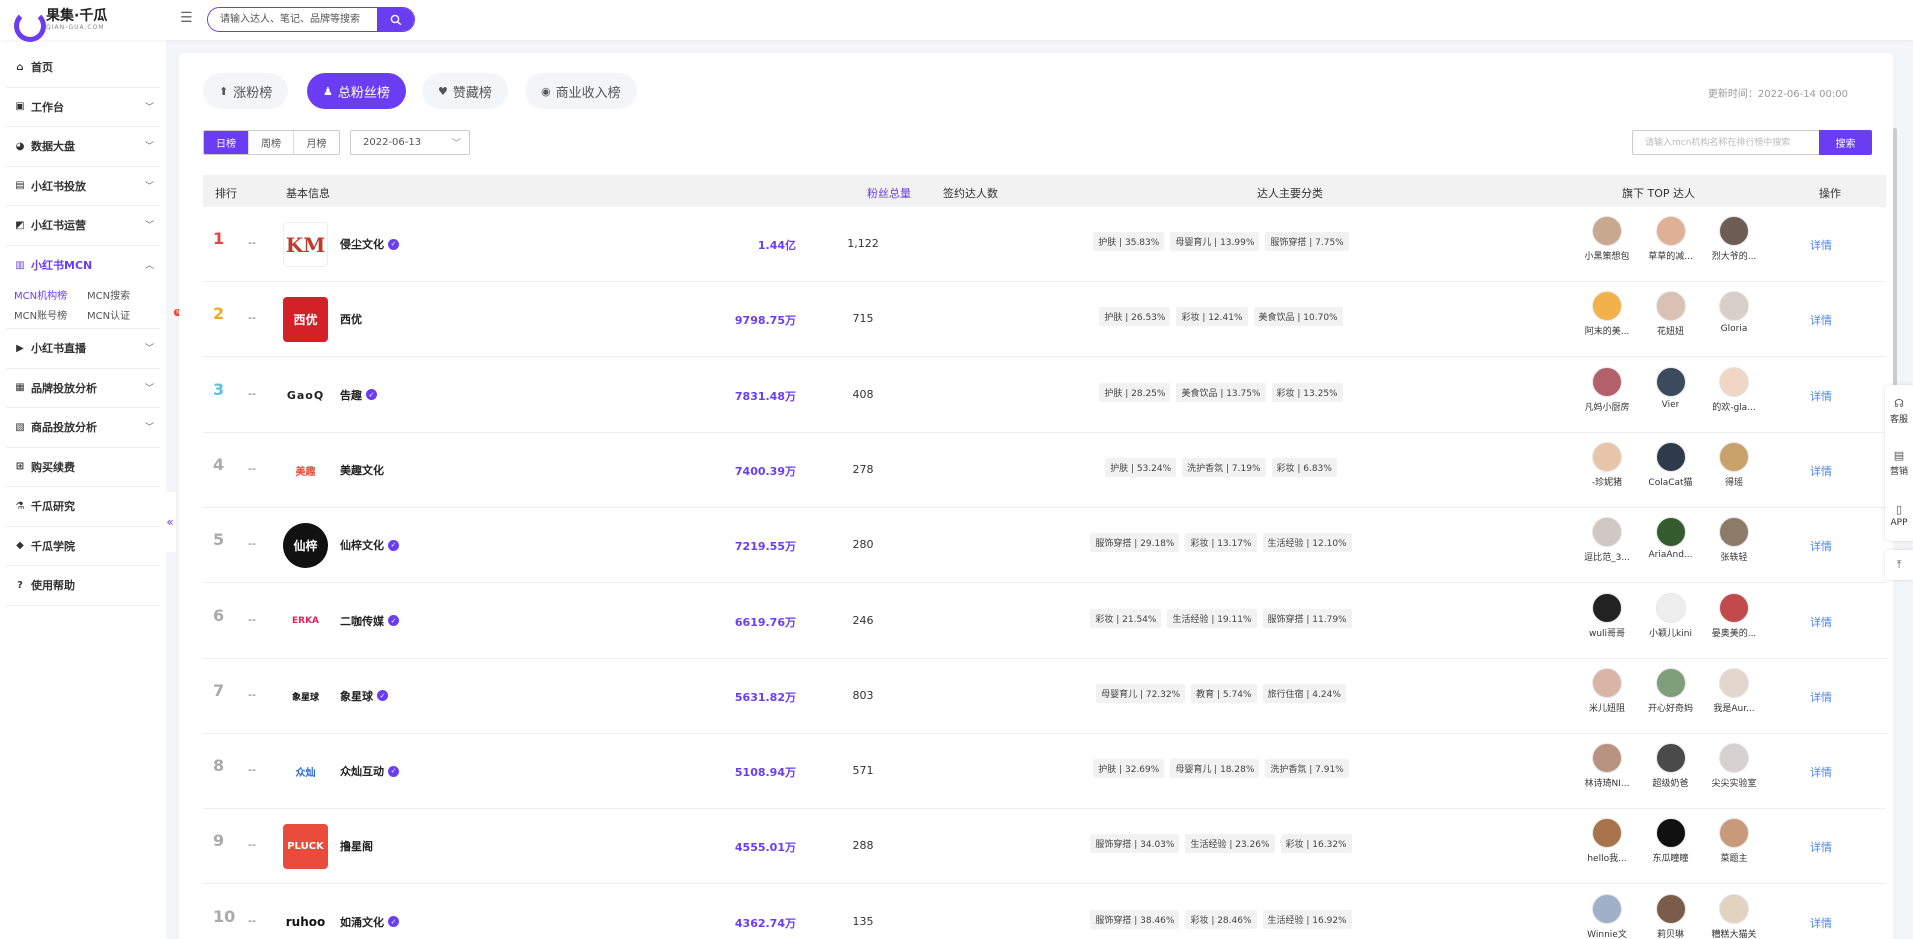  I want to click on mcn-logo: PLUCK, so click(305, 847).